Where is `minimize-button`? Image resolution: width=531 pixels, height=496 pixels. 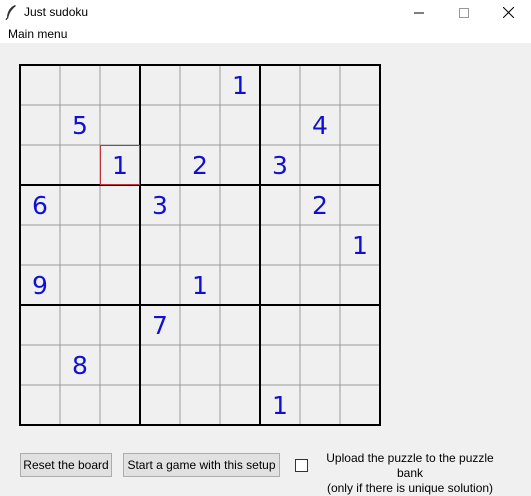 minimize-button is located at coordinates (418, 12).